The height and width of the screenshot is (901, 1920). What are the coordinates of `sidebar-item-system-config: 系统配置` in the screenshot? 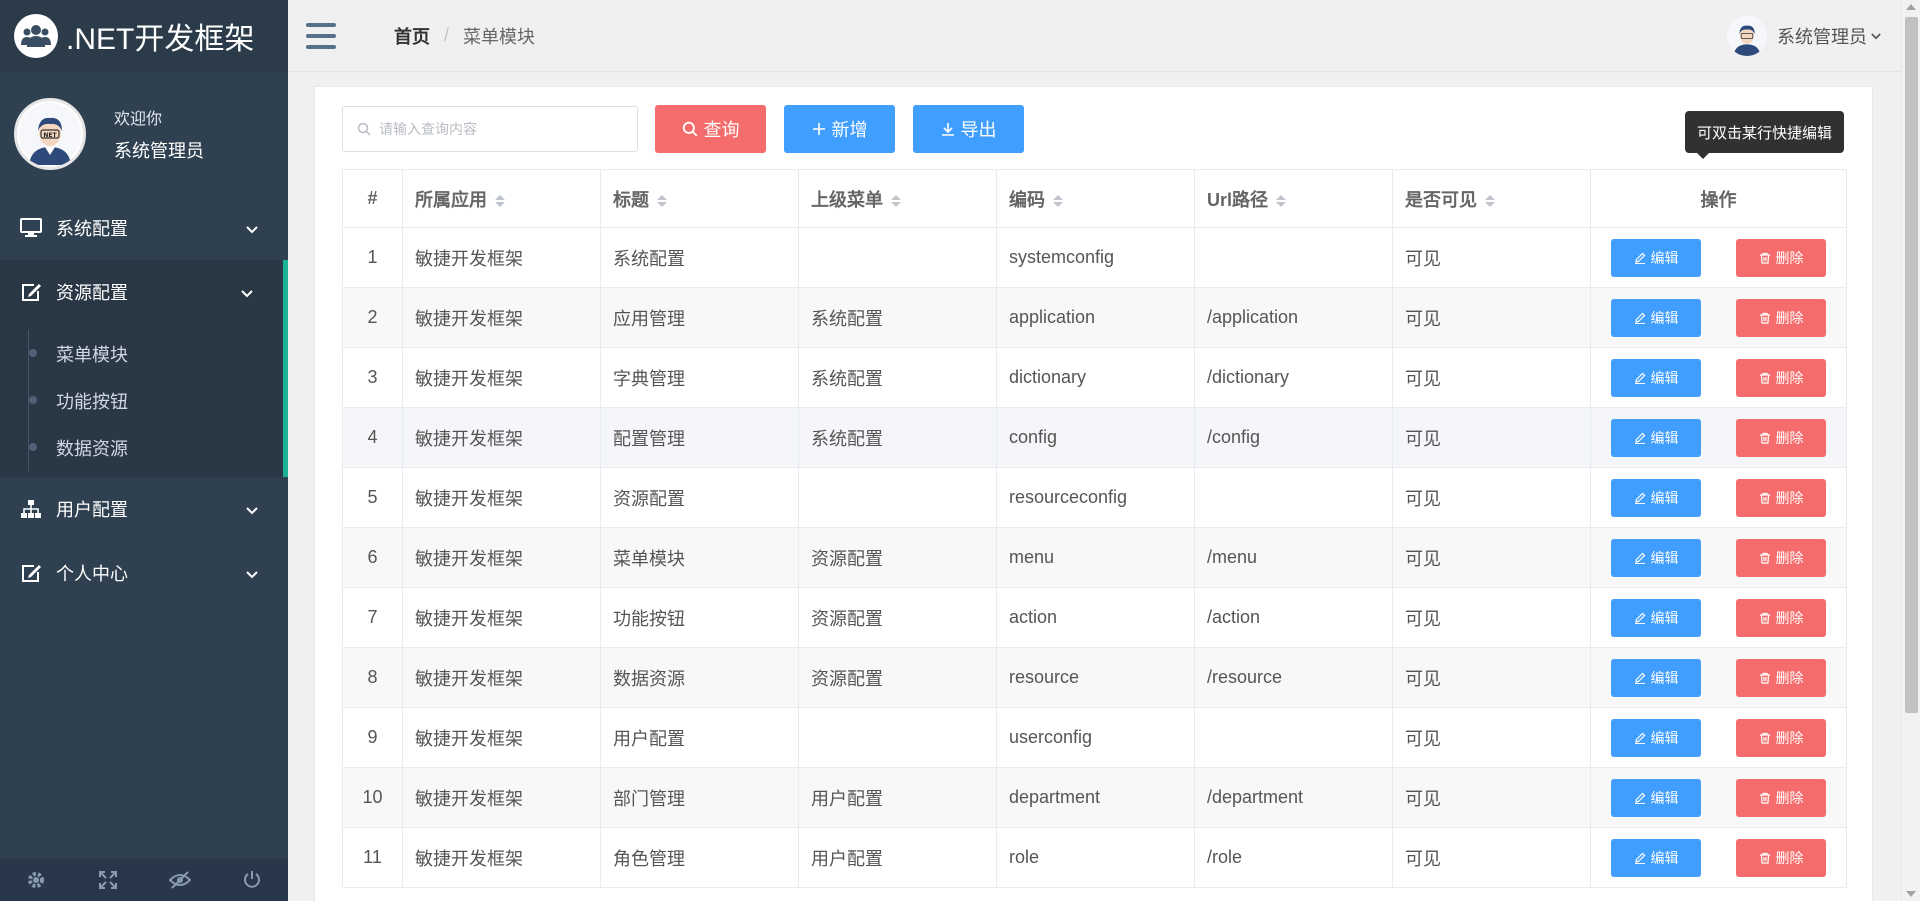 It's located at (144, 228).